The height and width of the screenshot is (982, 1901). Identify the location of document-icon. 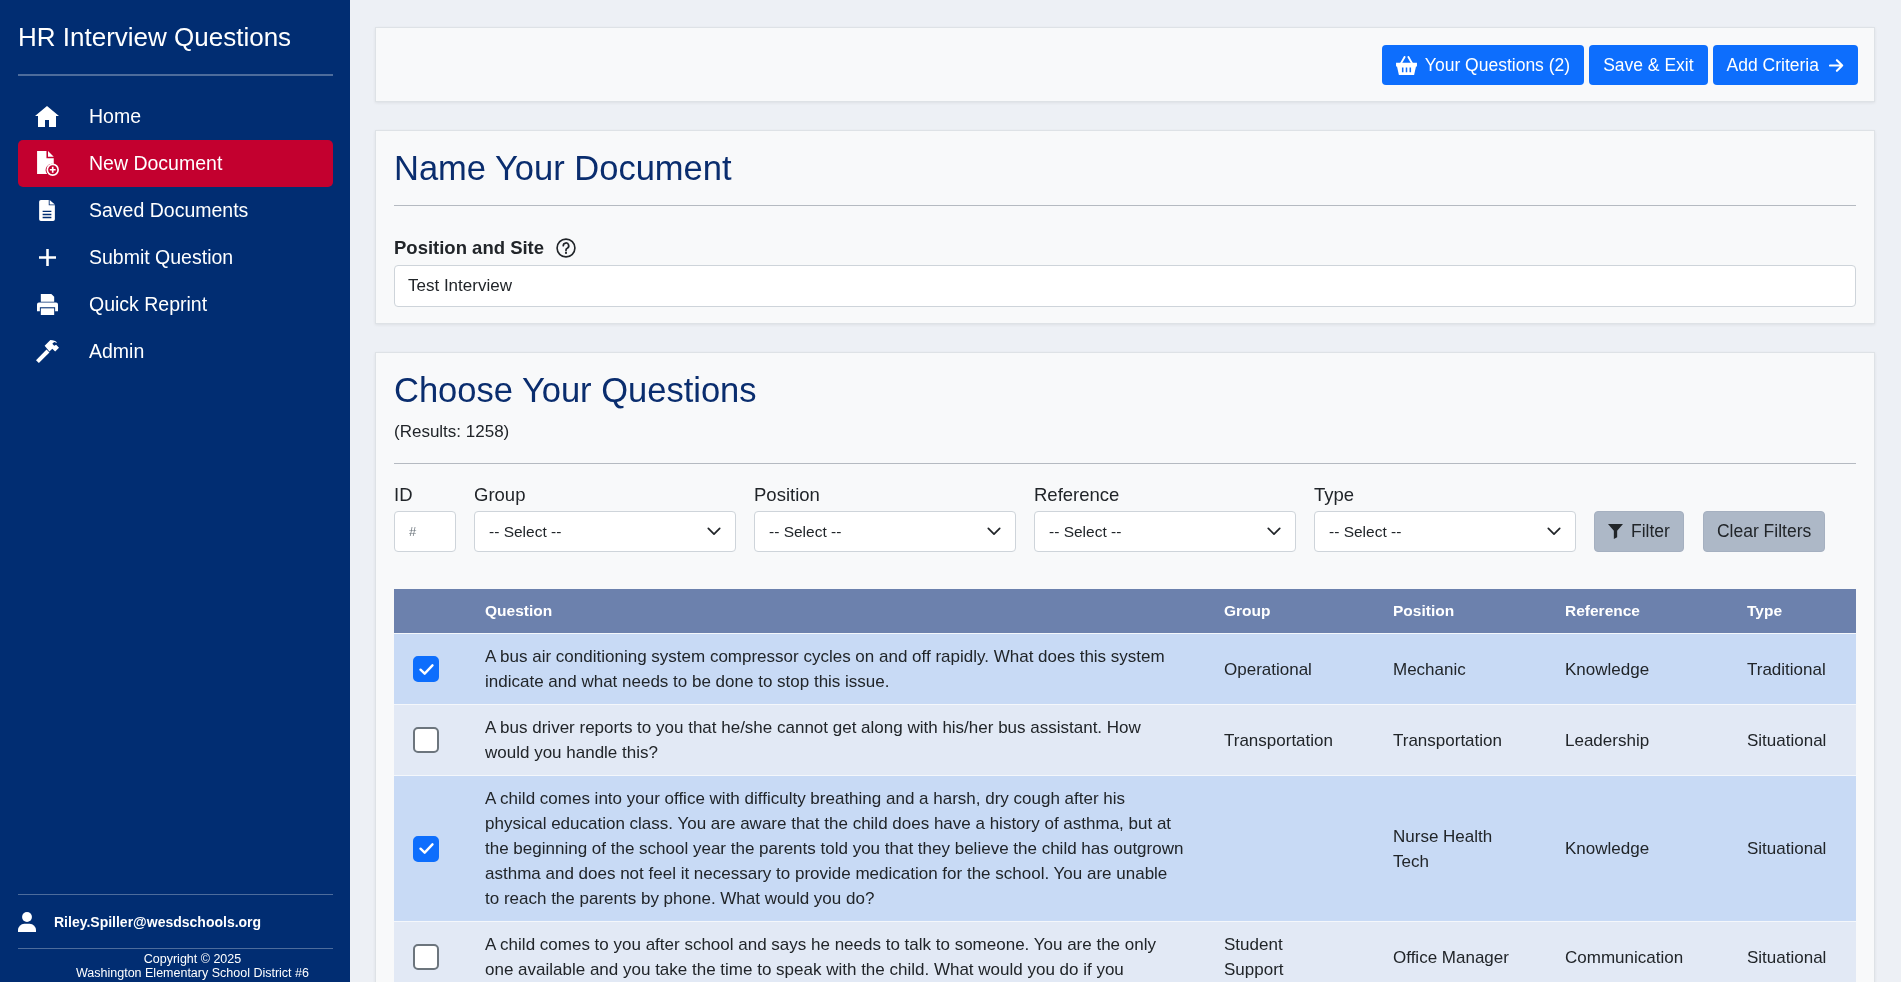
(47, 210).